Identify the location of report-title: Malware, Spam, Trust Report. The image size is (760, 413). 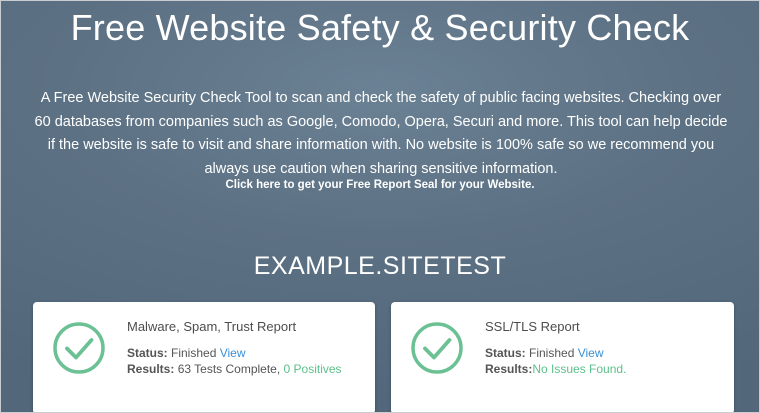
(212, 326).